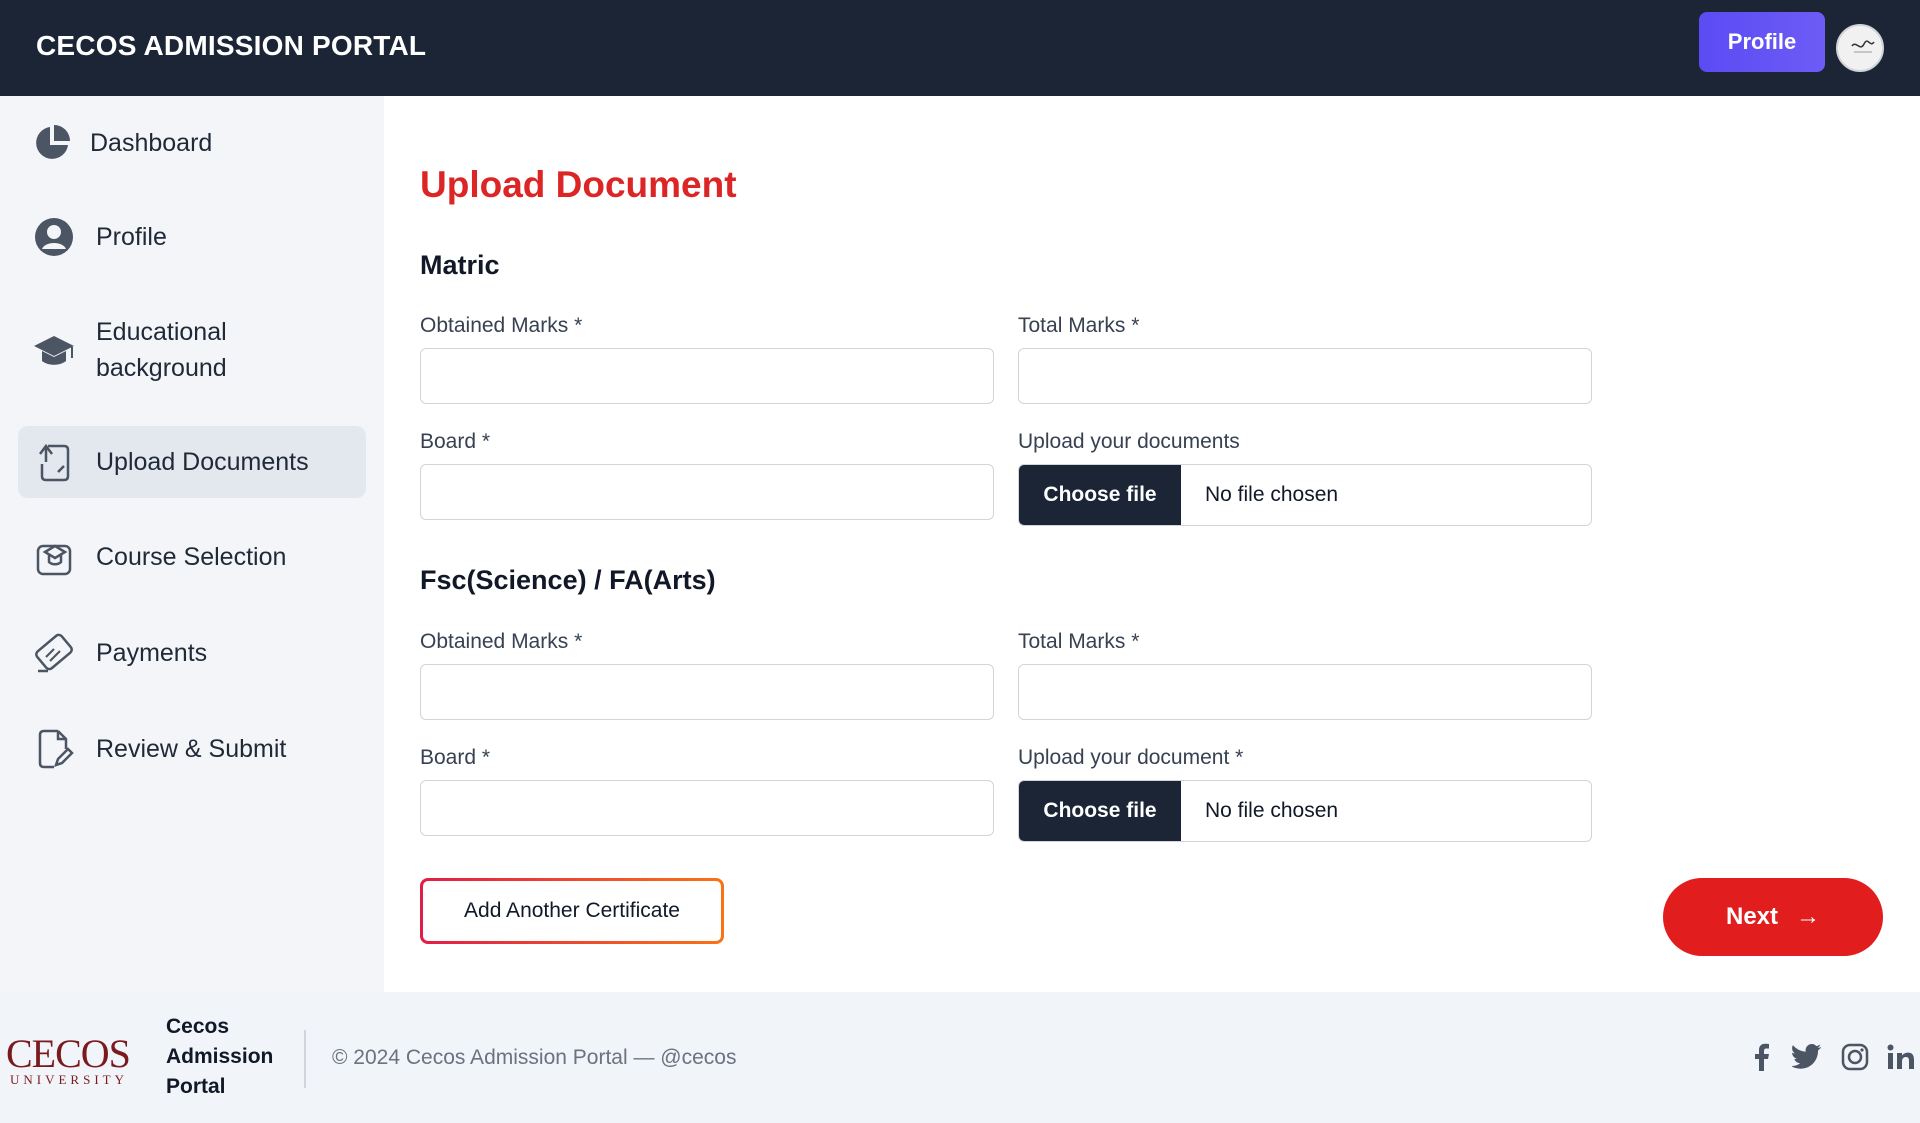 Image resolution: width=1920 pixels, height=1123 pixels. I want to click on upload-label: Upload your document *, so click(1131, 757).